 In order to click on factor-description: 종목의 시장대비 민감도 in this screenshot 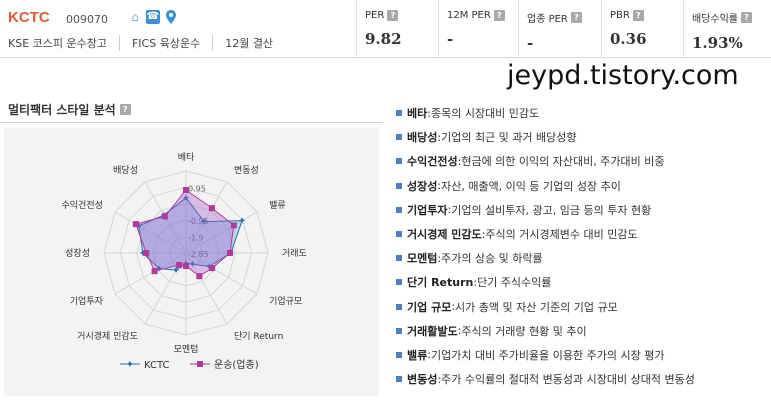, I will do `click(485, 114)`.